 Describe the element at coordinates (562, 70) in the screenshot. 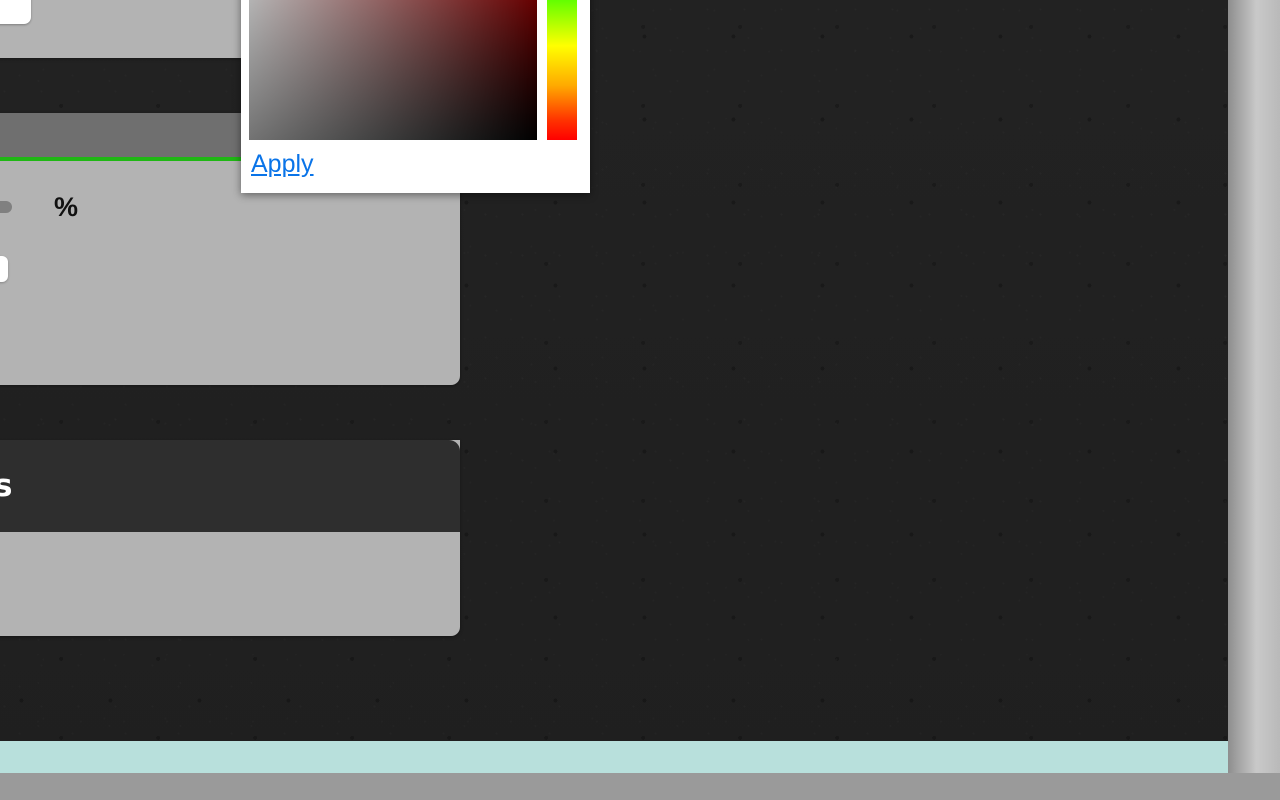

I see `hue-strip` at that location.